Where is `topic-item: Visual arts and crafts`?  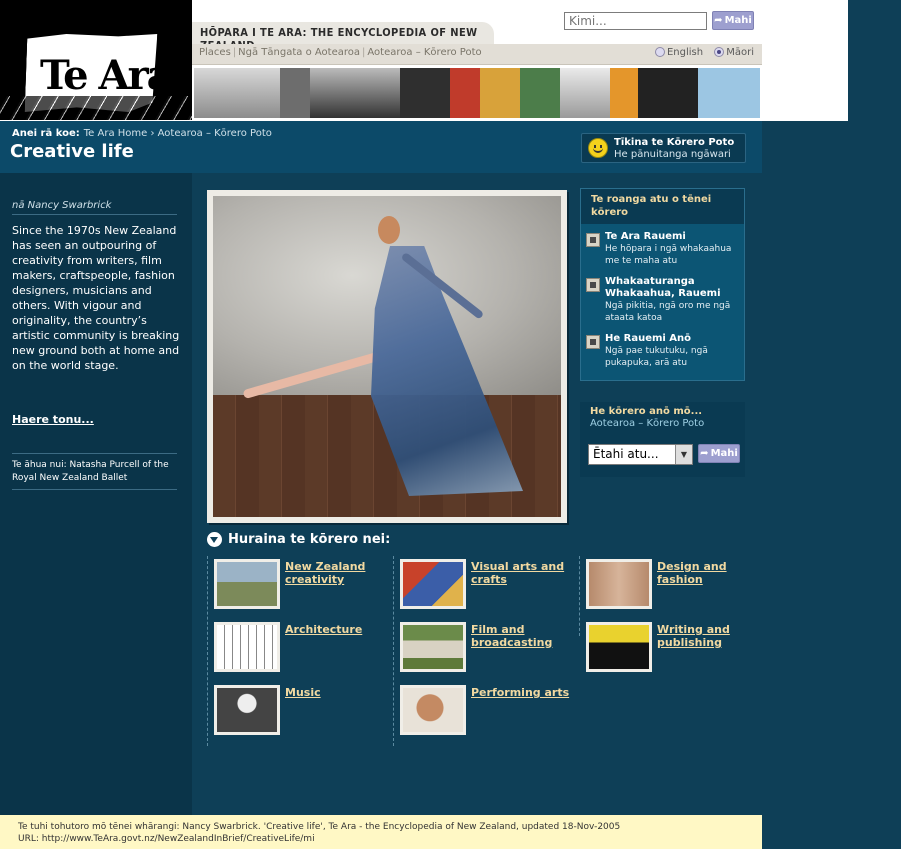
topic-item: Visual arts and crafts is located at coordinates (490, 586).